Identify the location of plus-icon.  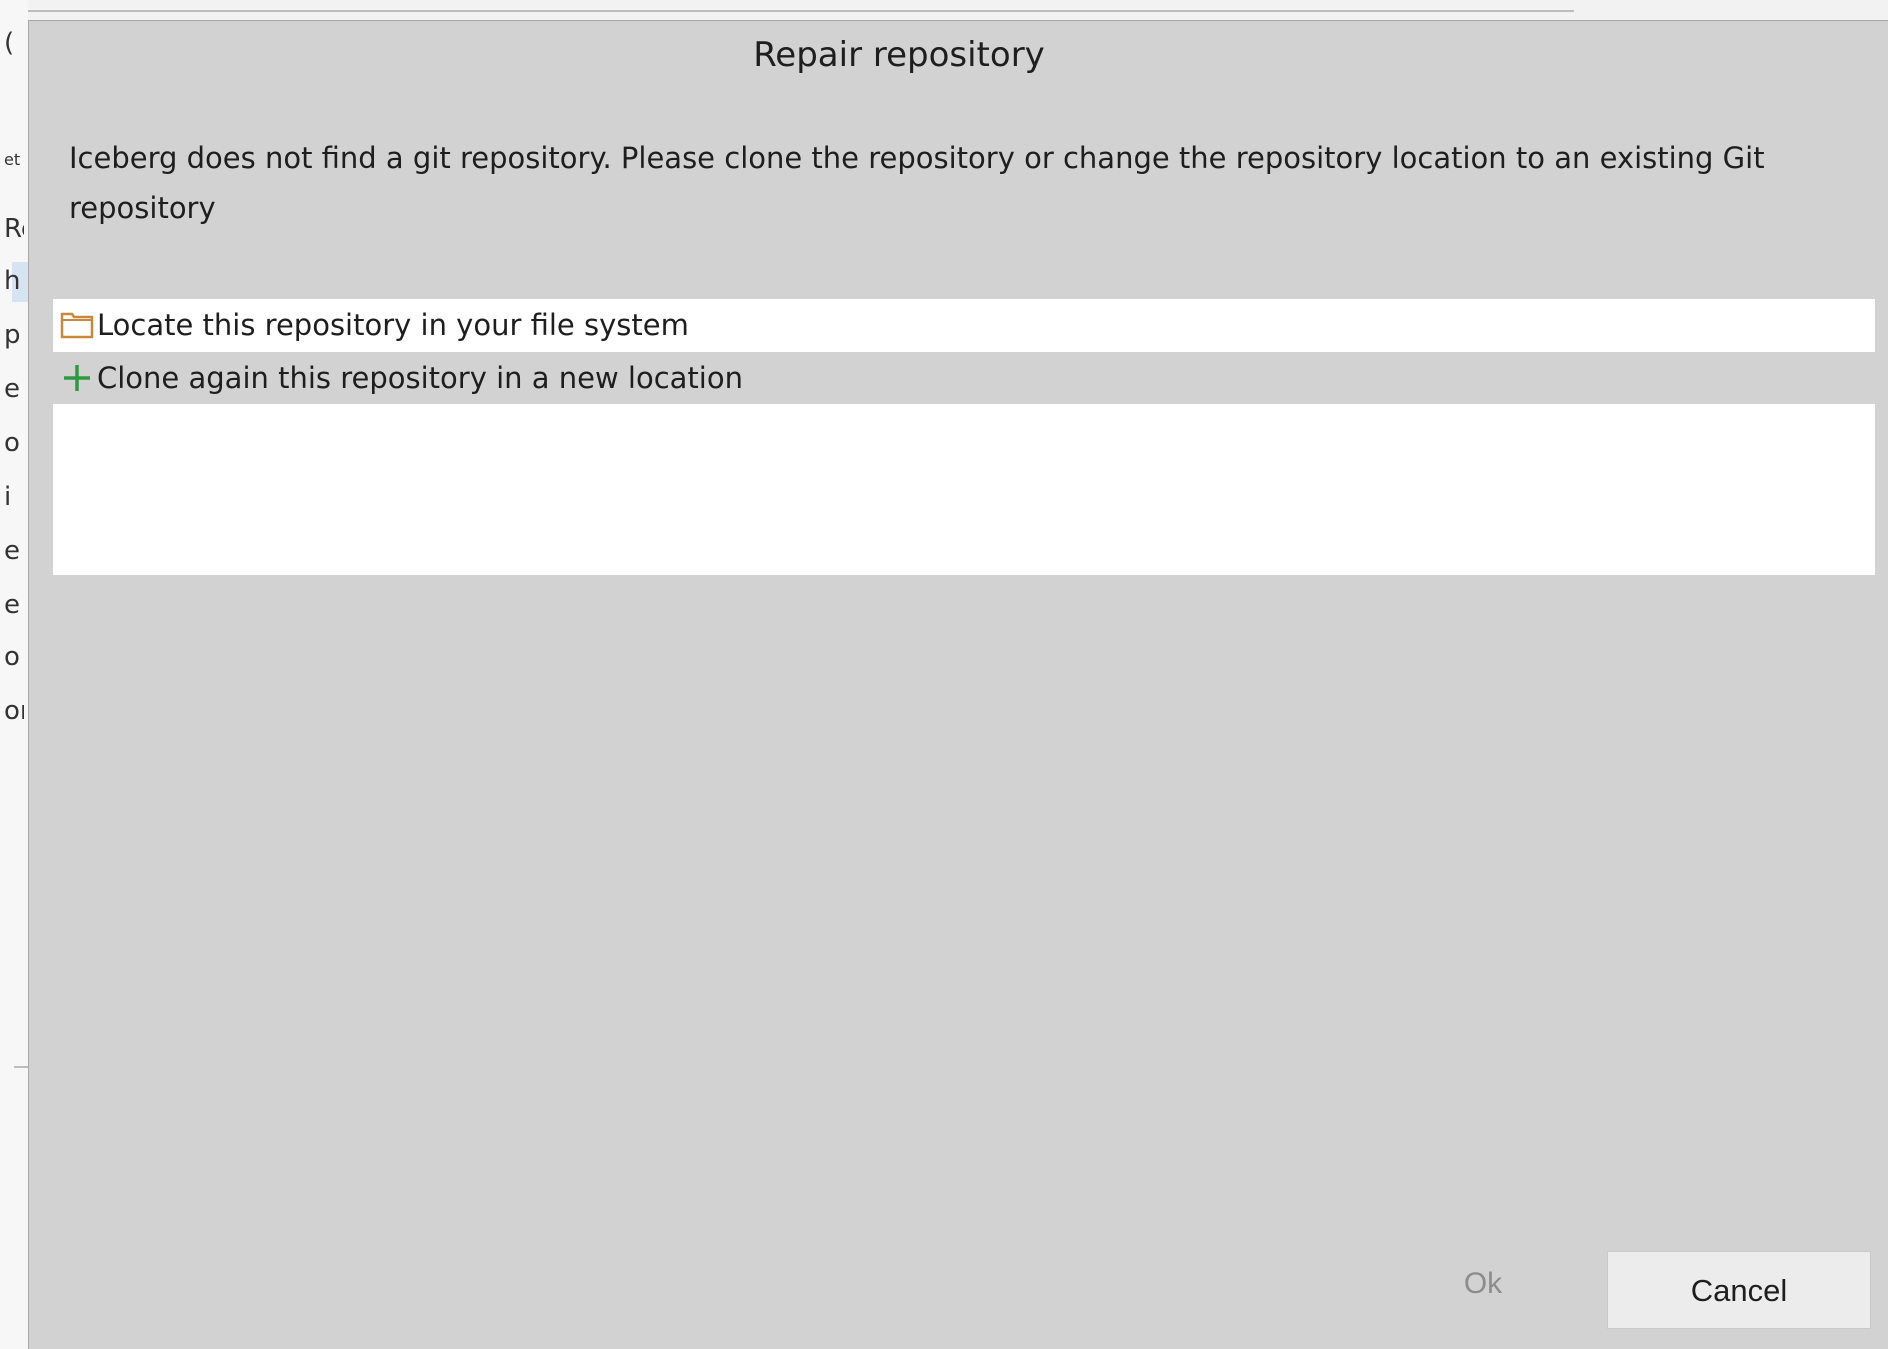
(77, 378).